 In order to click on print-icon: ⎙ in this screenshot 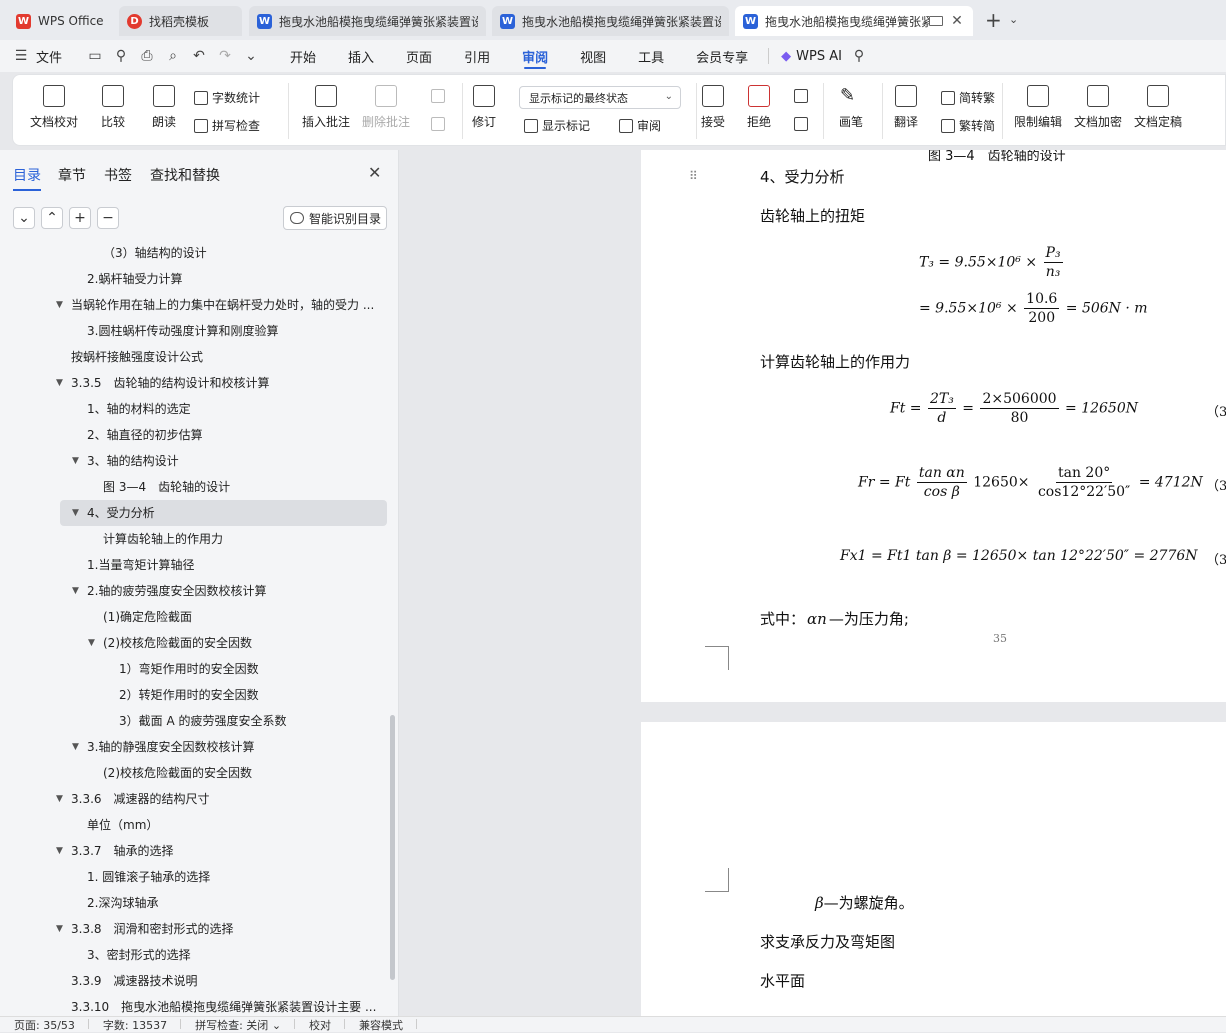, I will do `click(147, 56)`.